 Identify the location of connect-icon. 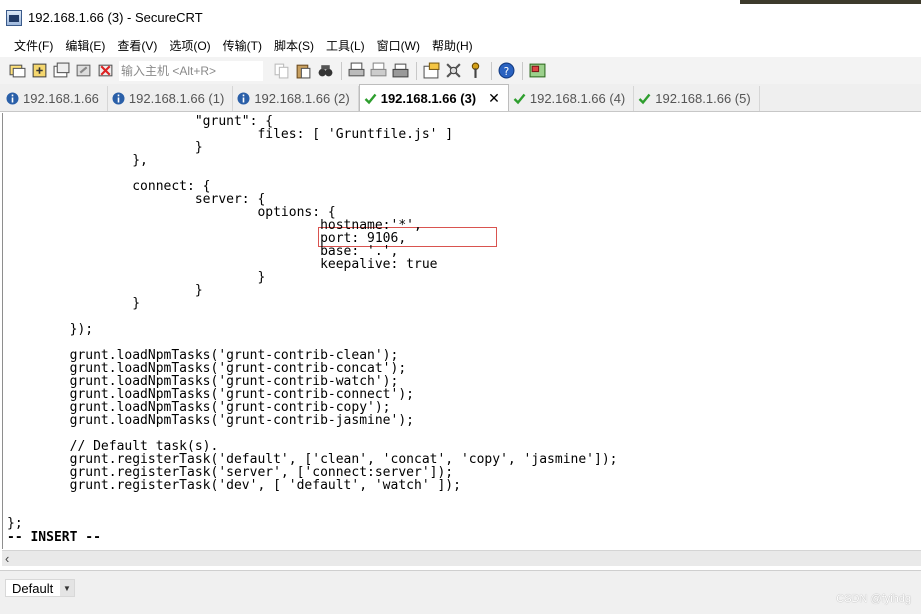
(17, 71).